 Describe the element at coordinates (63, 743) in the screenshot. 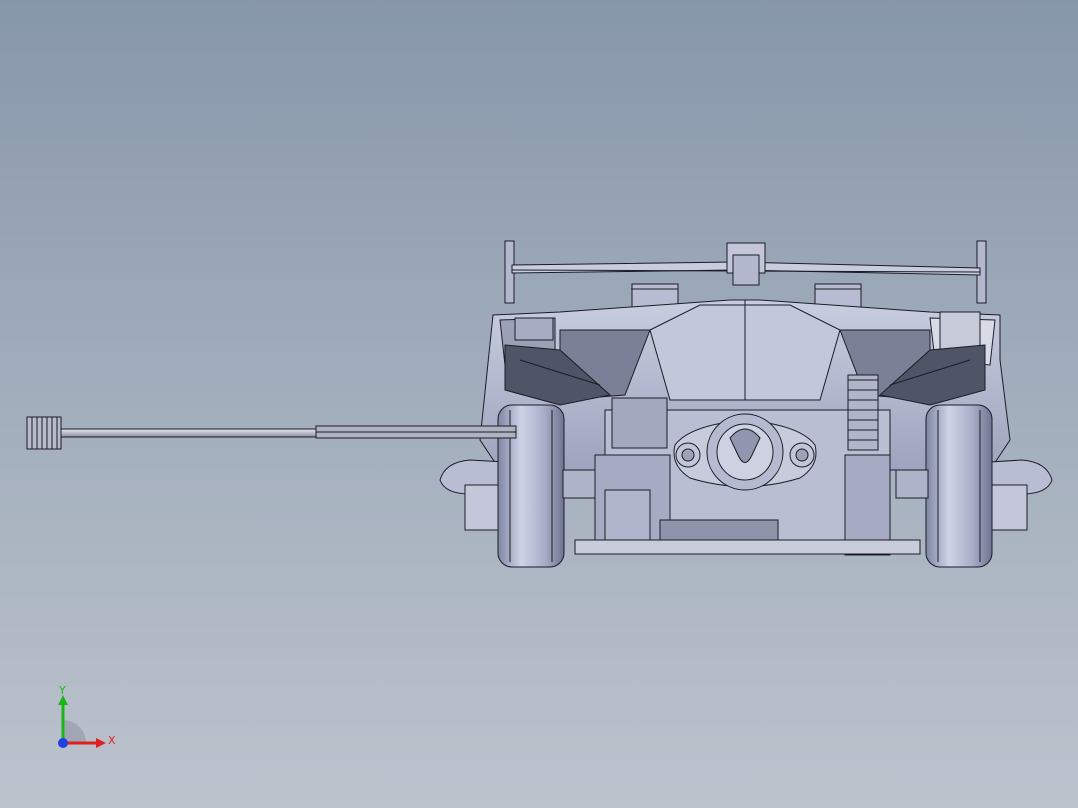

I see `z-axis-dot` at that location.